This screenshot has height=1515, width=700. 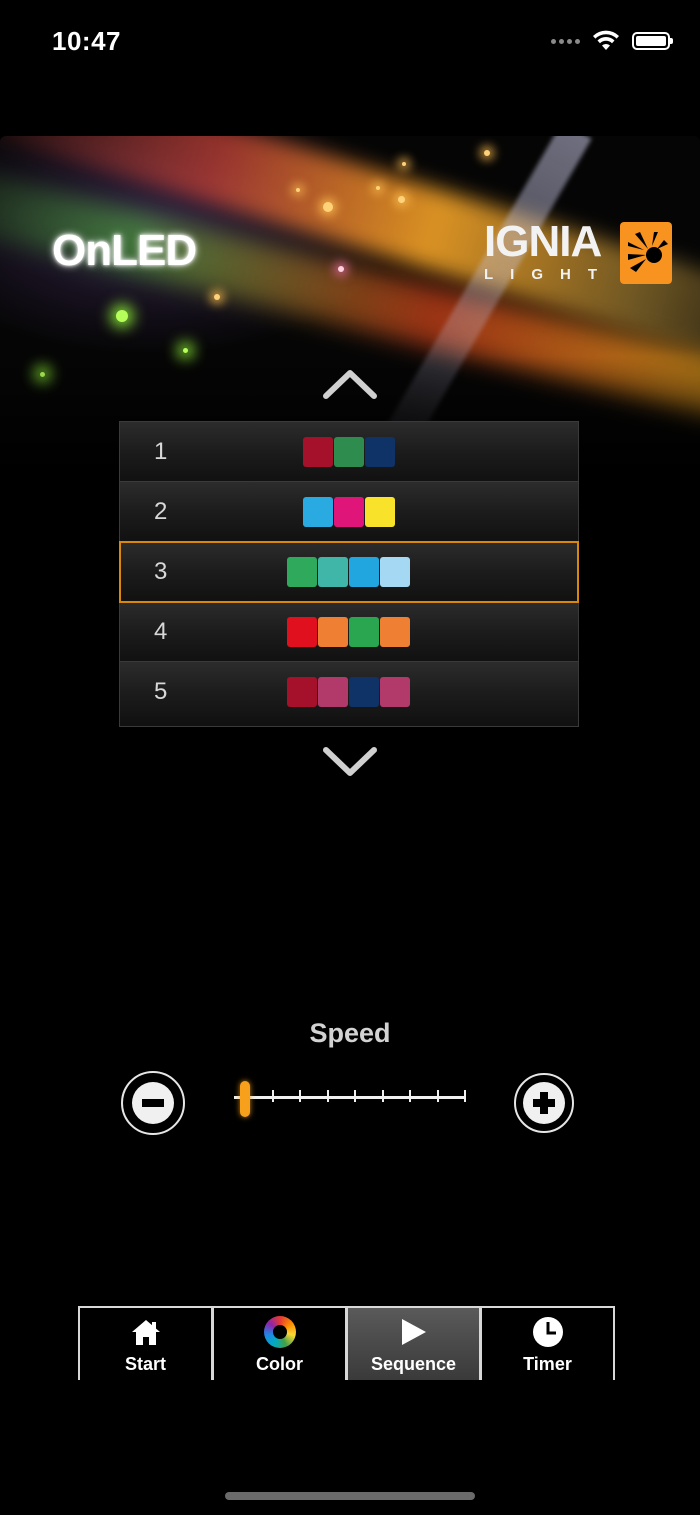 I want to click on wifi-icon, so click(x=606, y=40).